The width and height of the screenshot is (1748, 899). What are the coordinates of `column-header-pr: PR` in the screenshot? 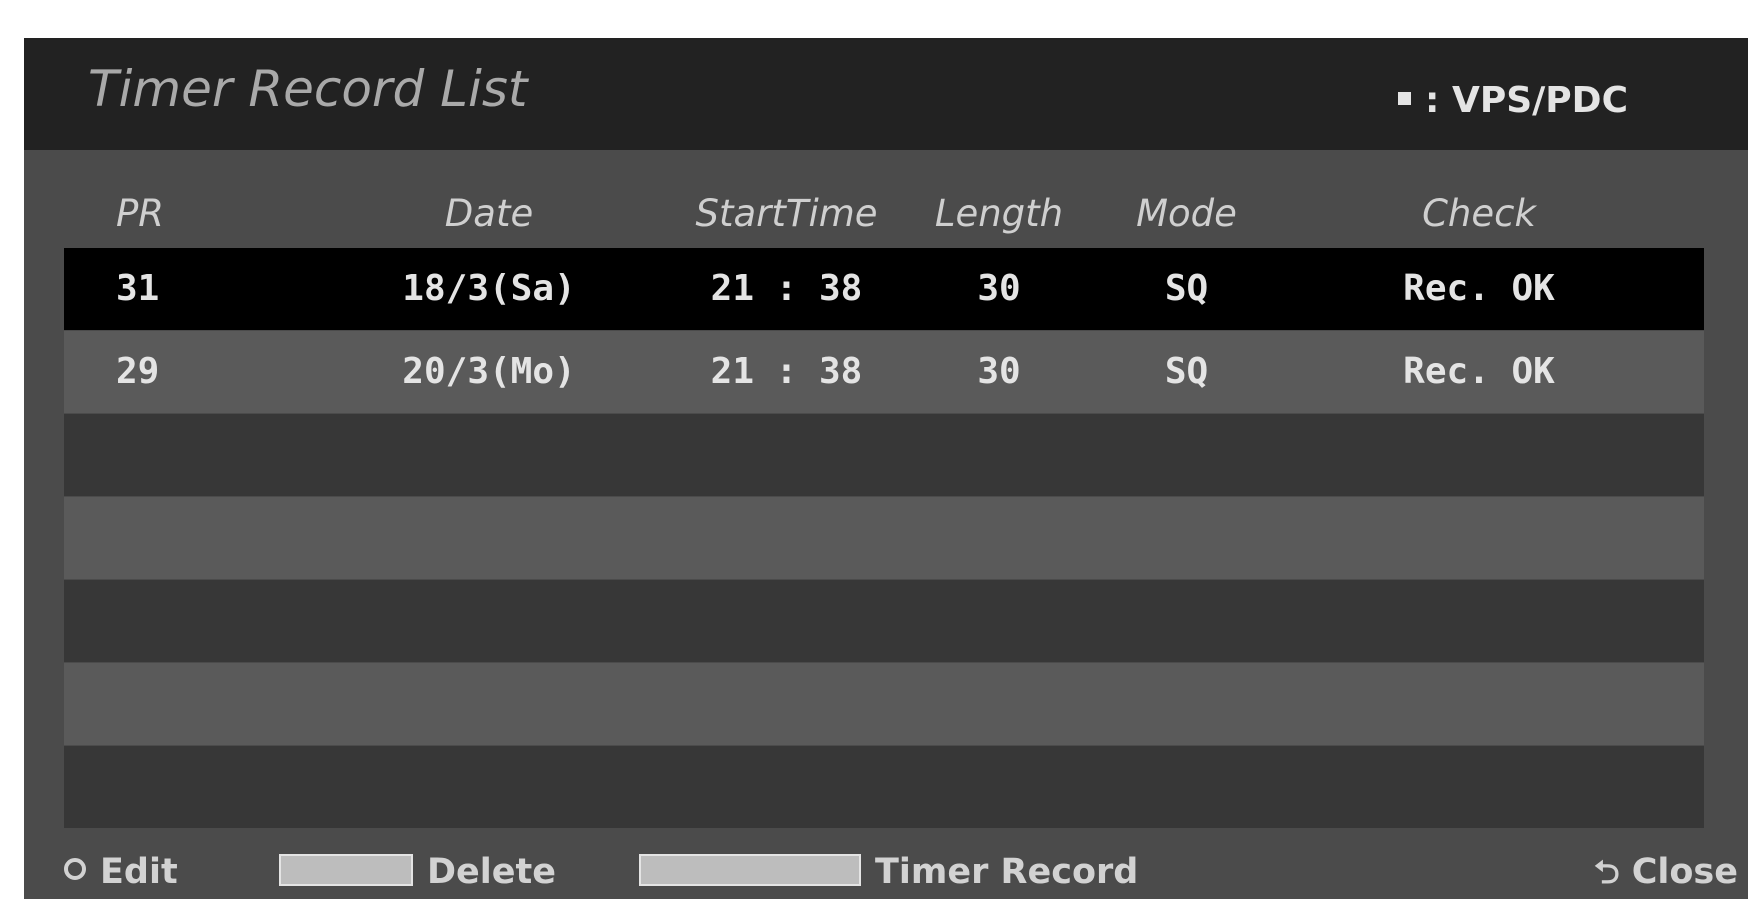 It's located at (140, 213).